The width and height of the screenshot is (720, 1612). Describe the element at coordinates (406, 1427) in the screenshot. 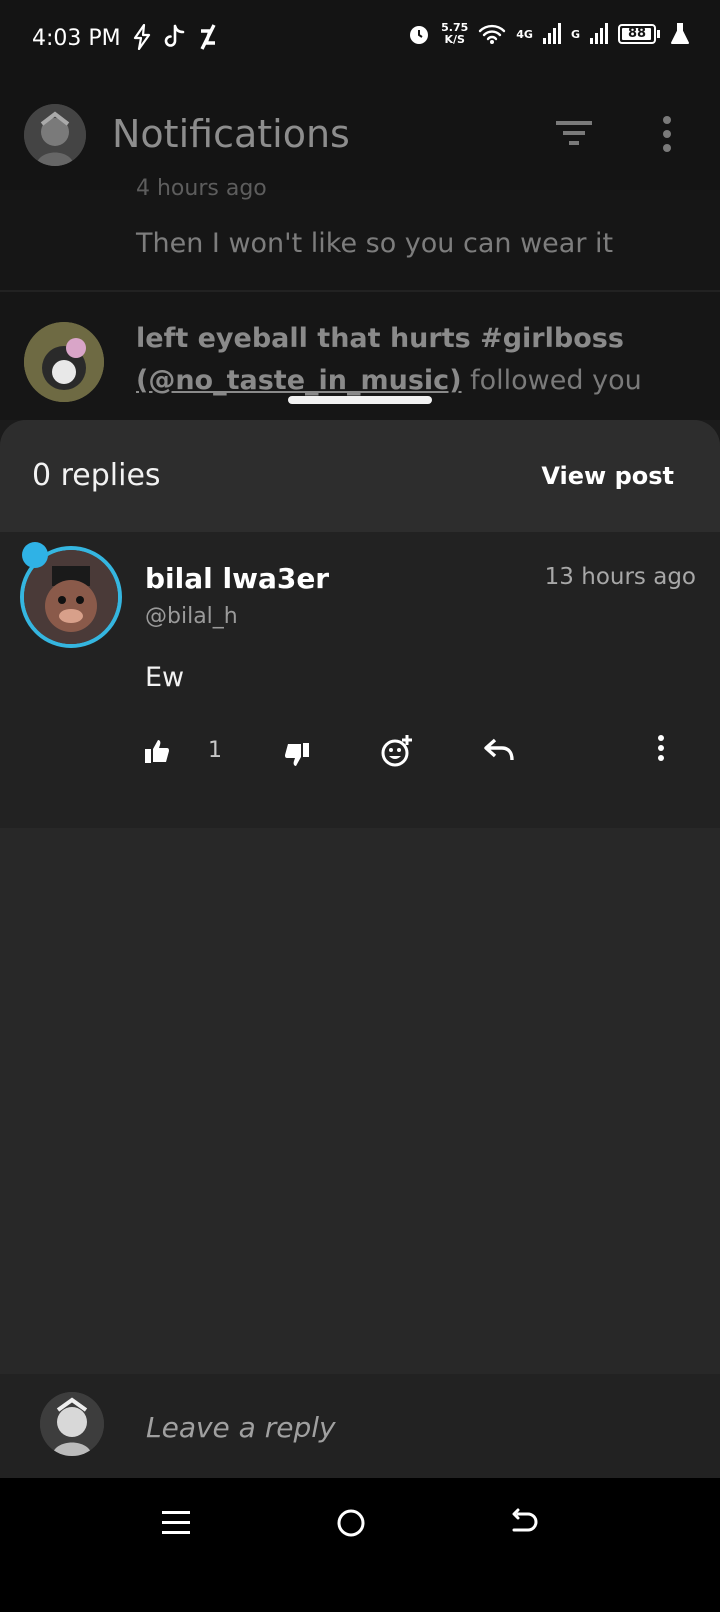

I see `reply-input` at that location.